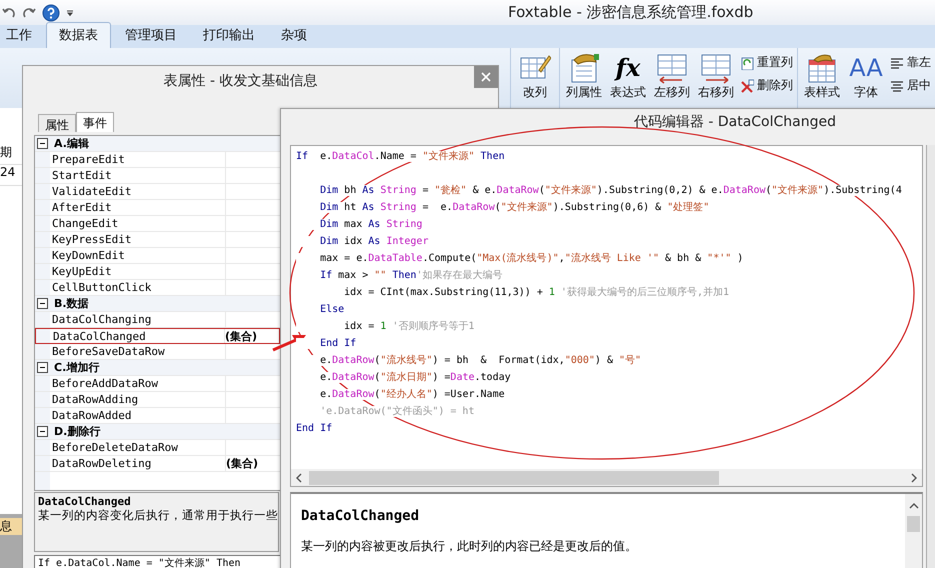  Describe the element at coordinates (360, 516) in the screenshot. I see `help-title: DataColChanged` at that location.